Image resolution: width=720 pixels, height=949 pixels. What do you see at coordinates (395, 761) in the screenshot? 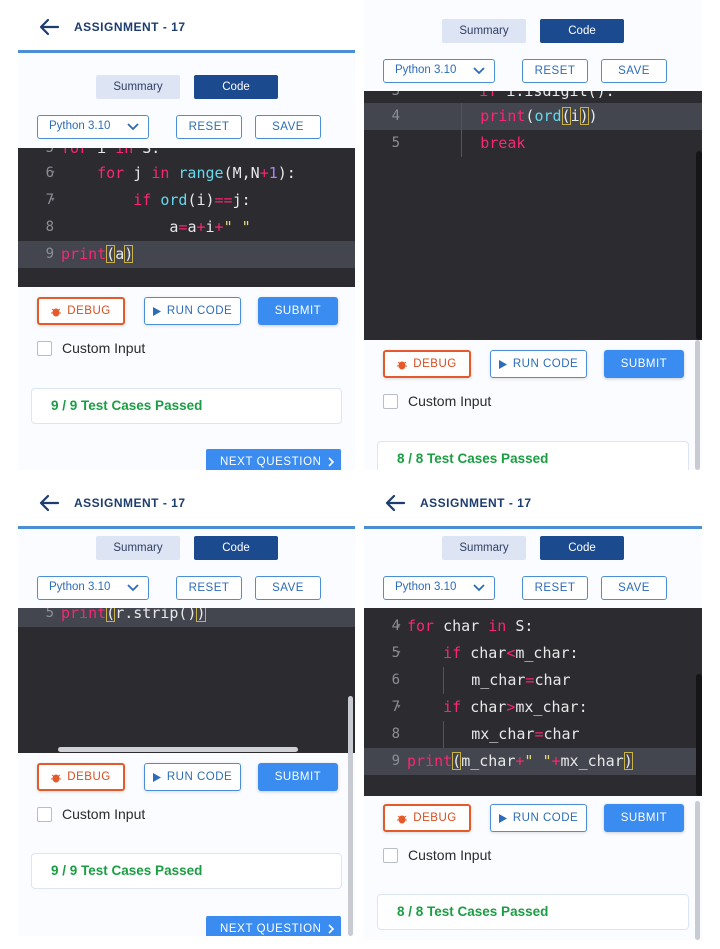
I see `line-number: 9` at bounding box center [395, 761].